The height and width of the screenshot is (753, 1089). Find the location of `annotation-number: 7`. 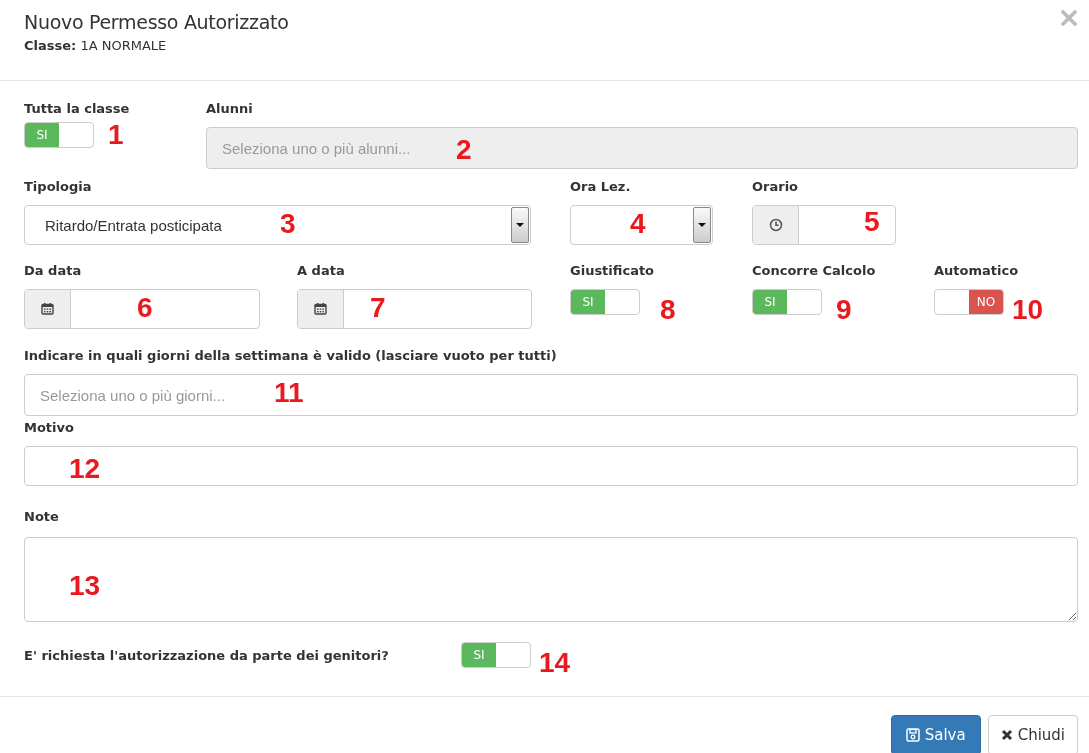

annotation-number: 7 is located at coordinates (378, 308).